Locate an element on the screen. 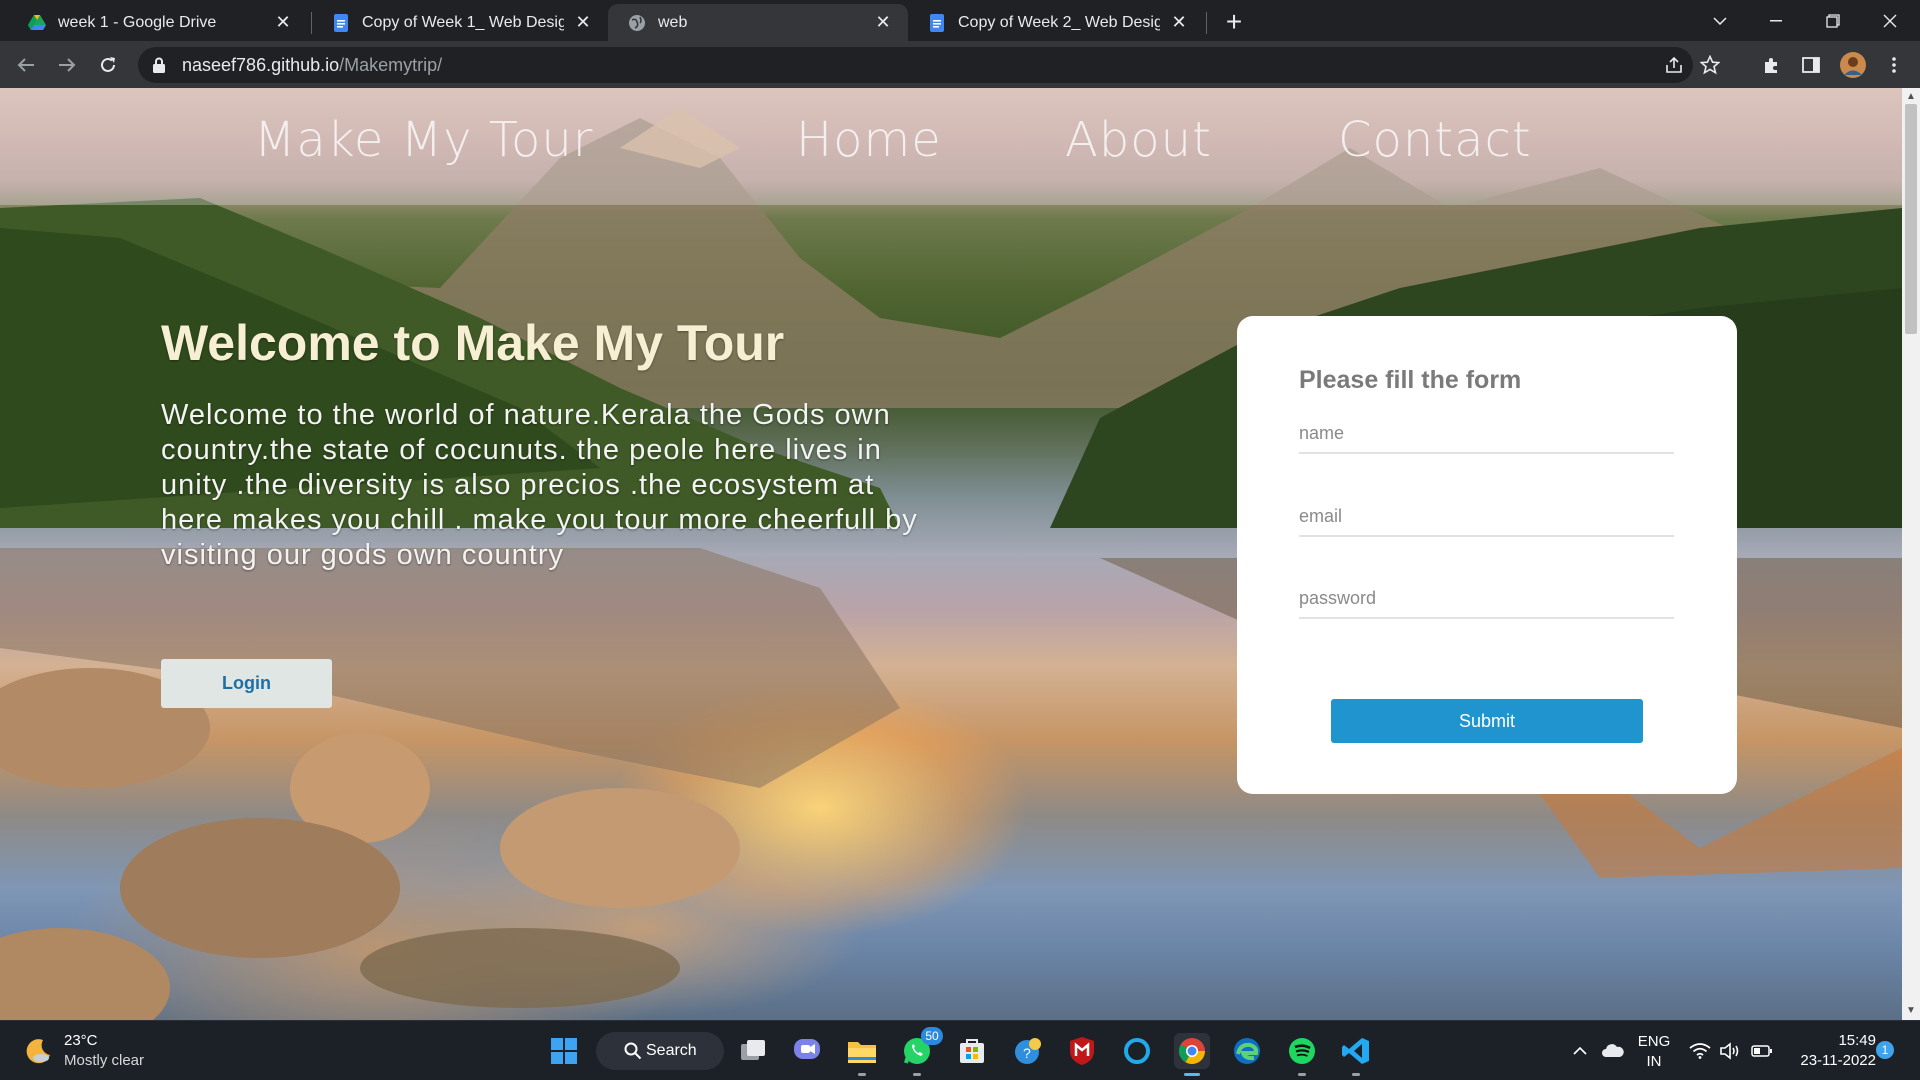  onedrive-tray is located at coordinates (1613, 1051).